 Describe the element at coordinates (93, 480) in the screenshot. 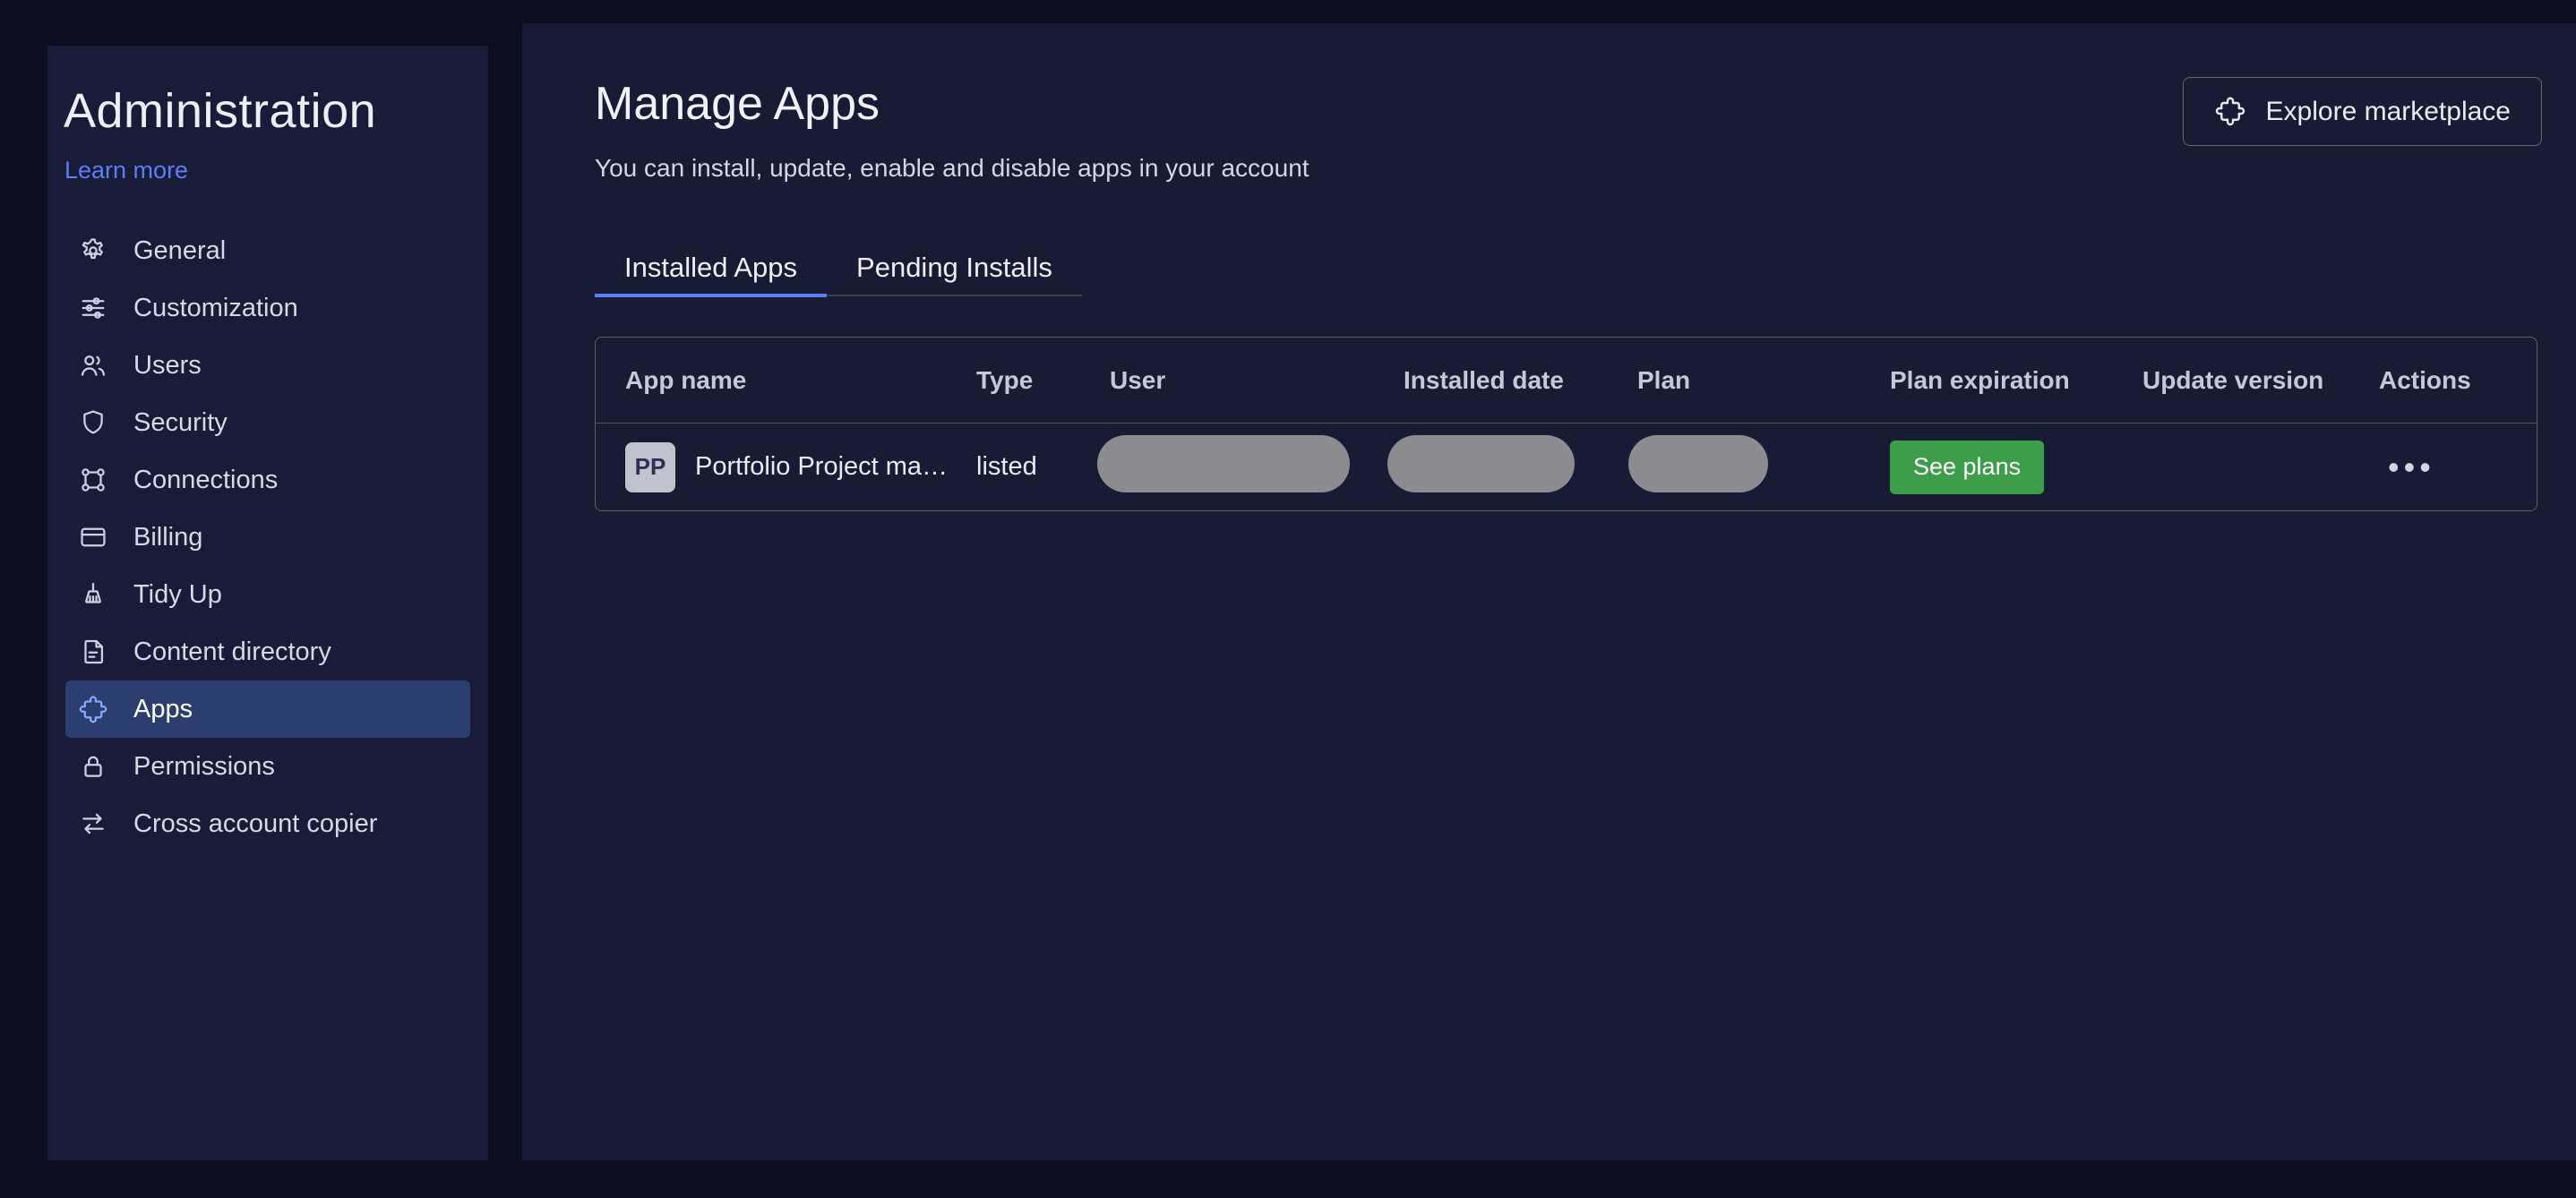

I see `nodes-icon` at that location.